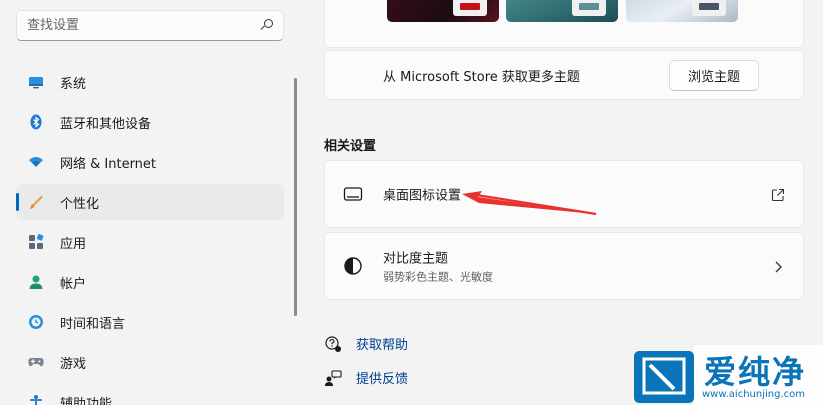  Describe the element at coordinates (333, 344) in the screenshot. I see `help-icon` at that location.